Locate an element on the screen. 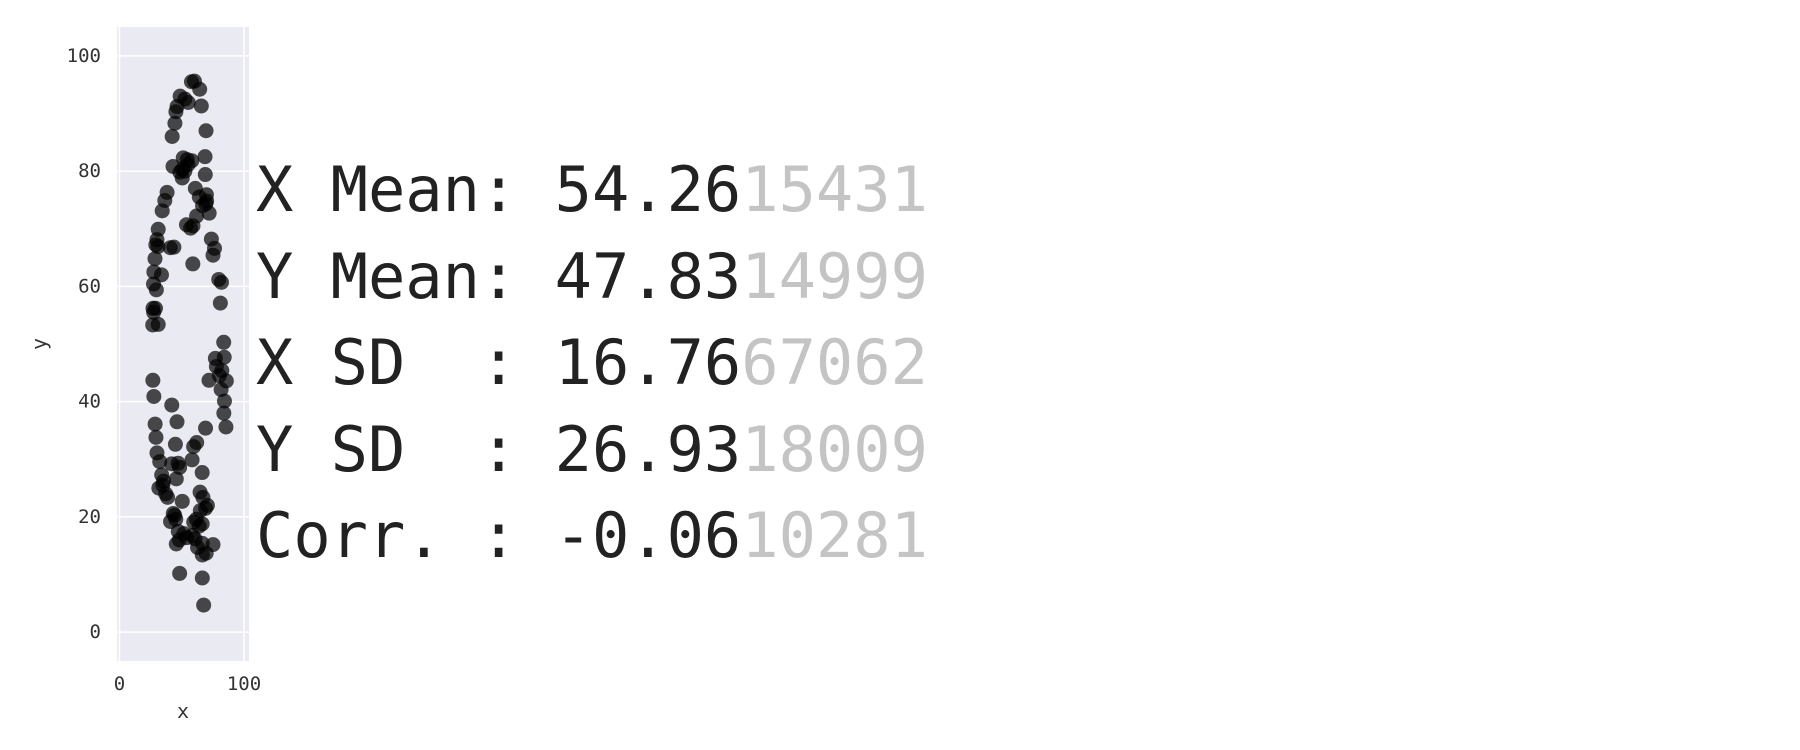 Image resolution: width=1800 pixels, height=750 pixels. stat-value-rest: 15431 is located at coordinates (834, 189).